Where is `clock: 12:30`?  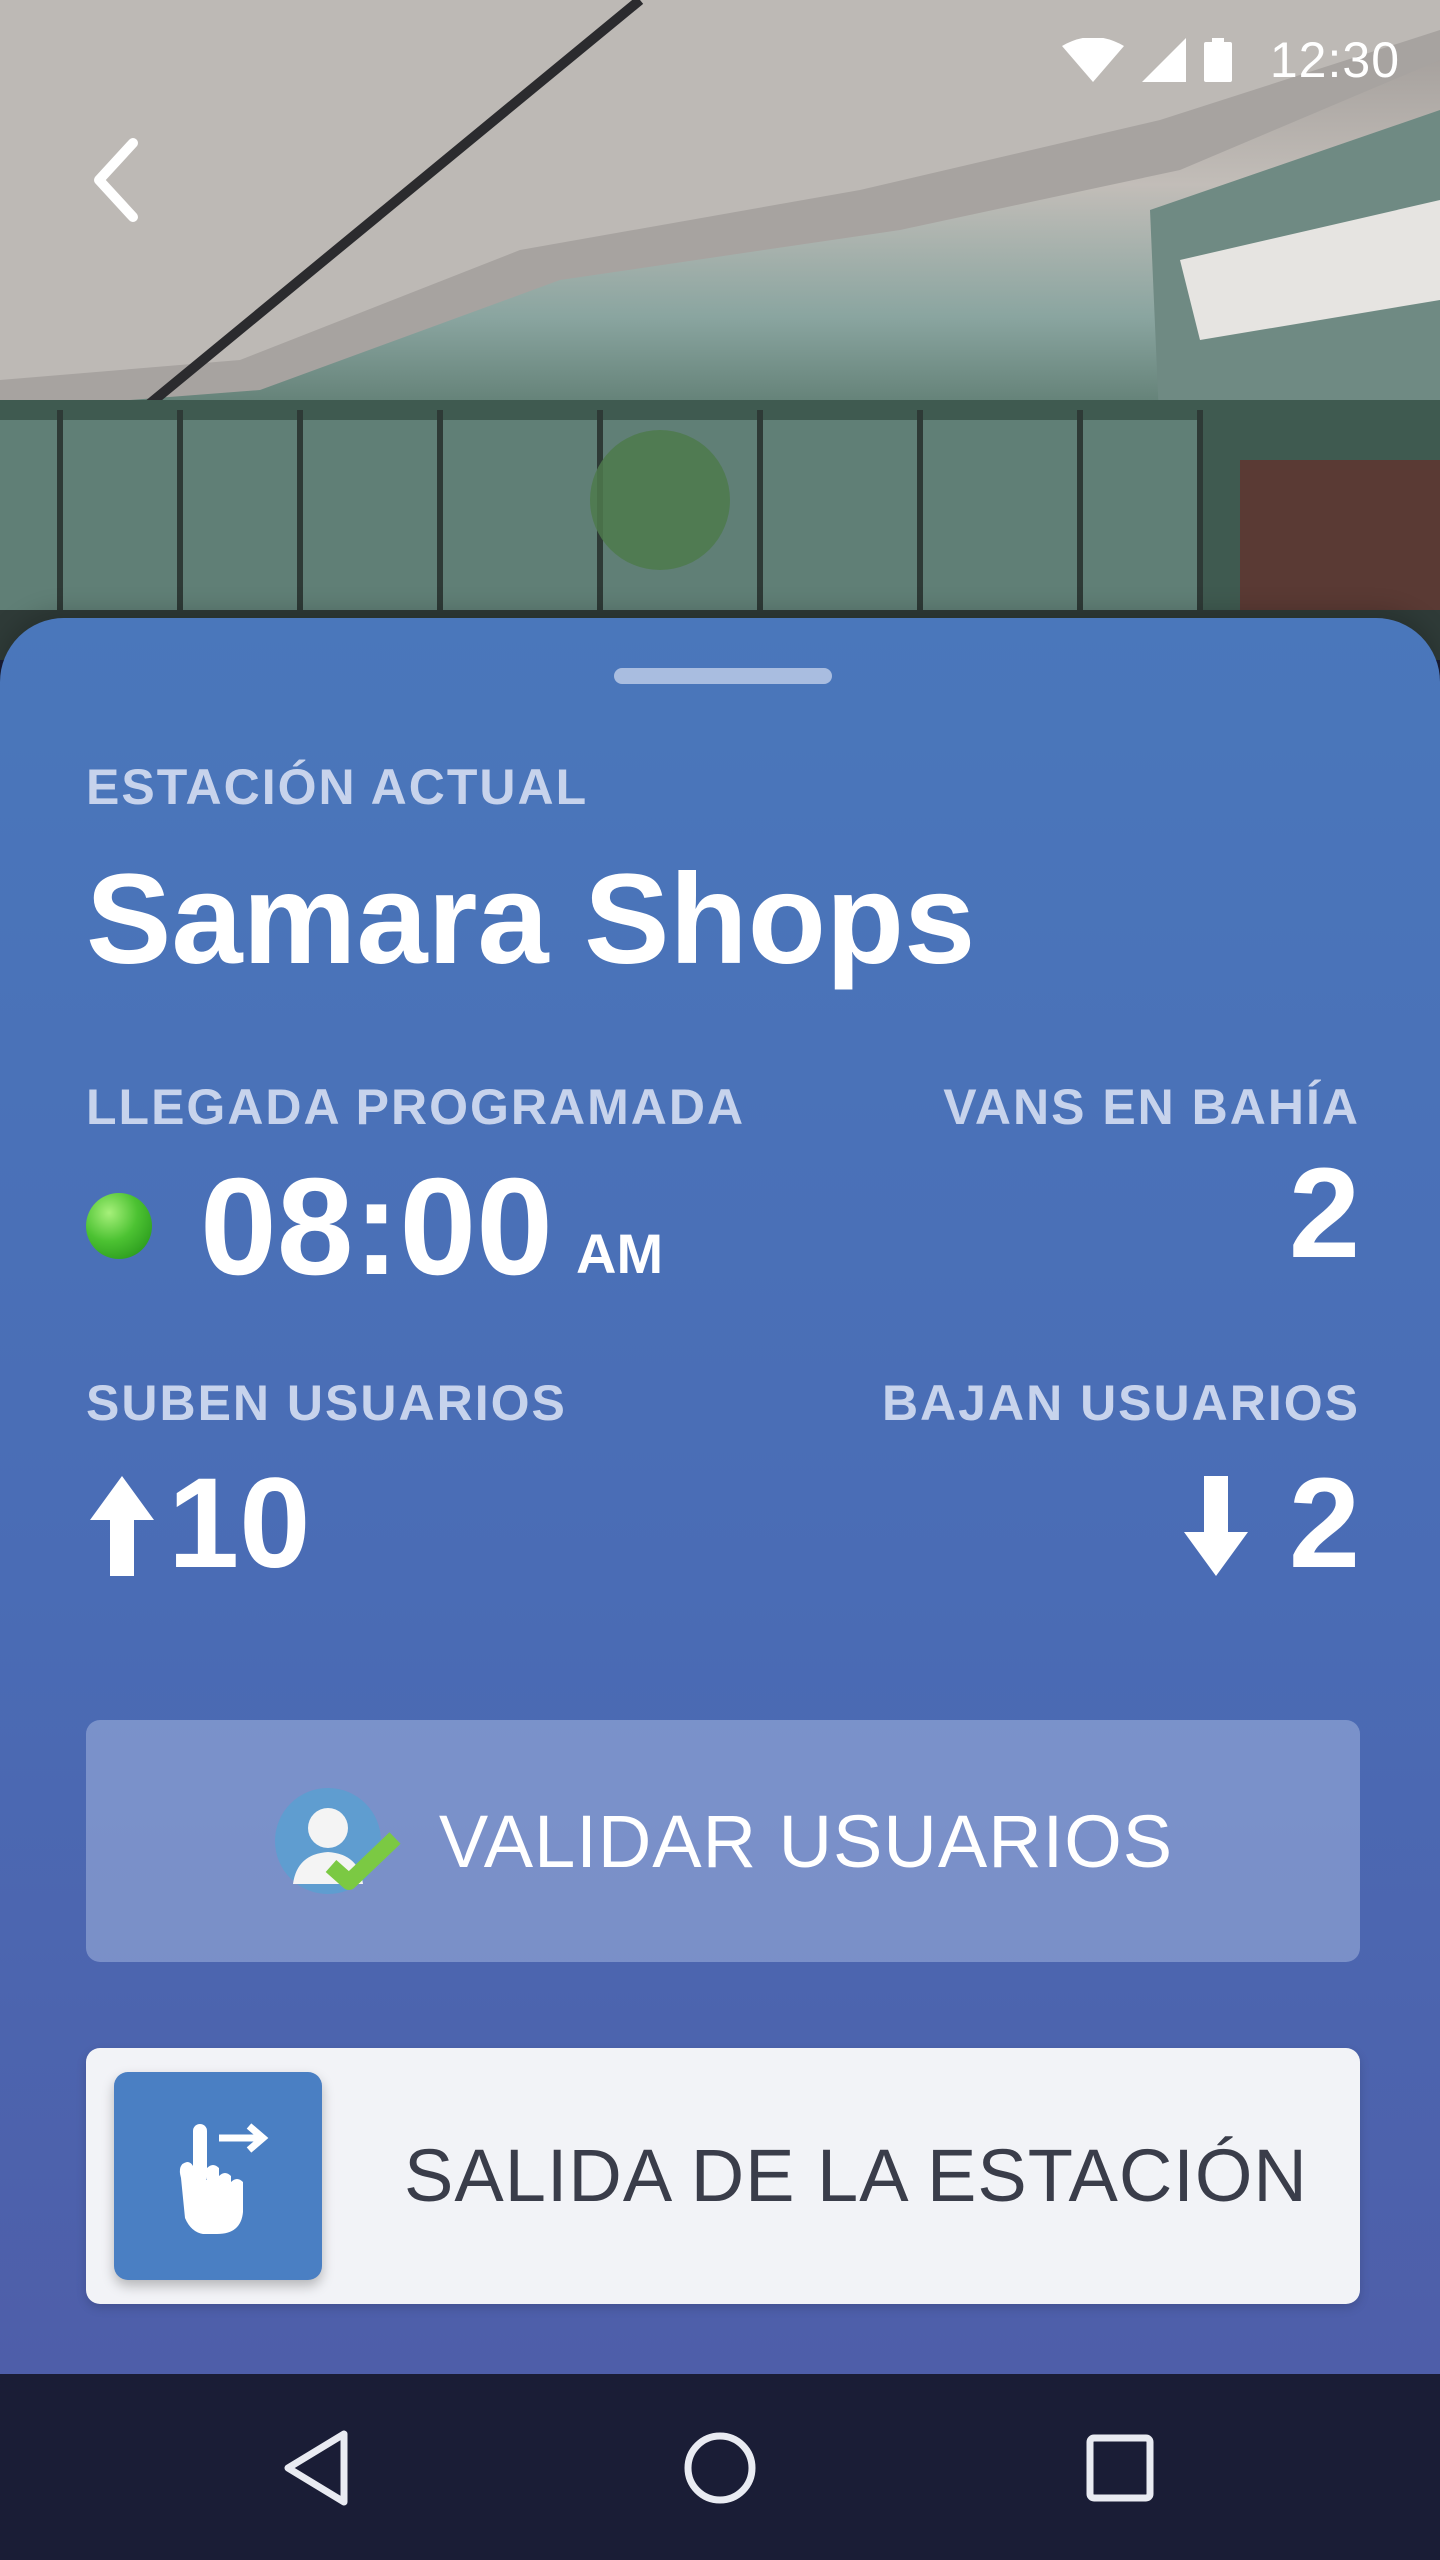 clock: 12:30 is located at coordinates (1334, 60).